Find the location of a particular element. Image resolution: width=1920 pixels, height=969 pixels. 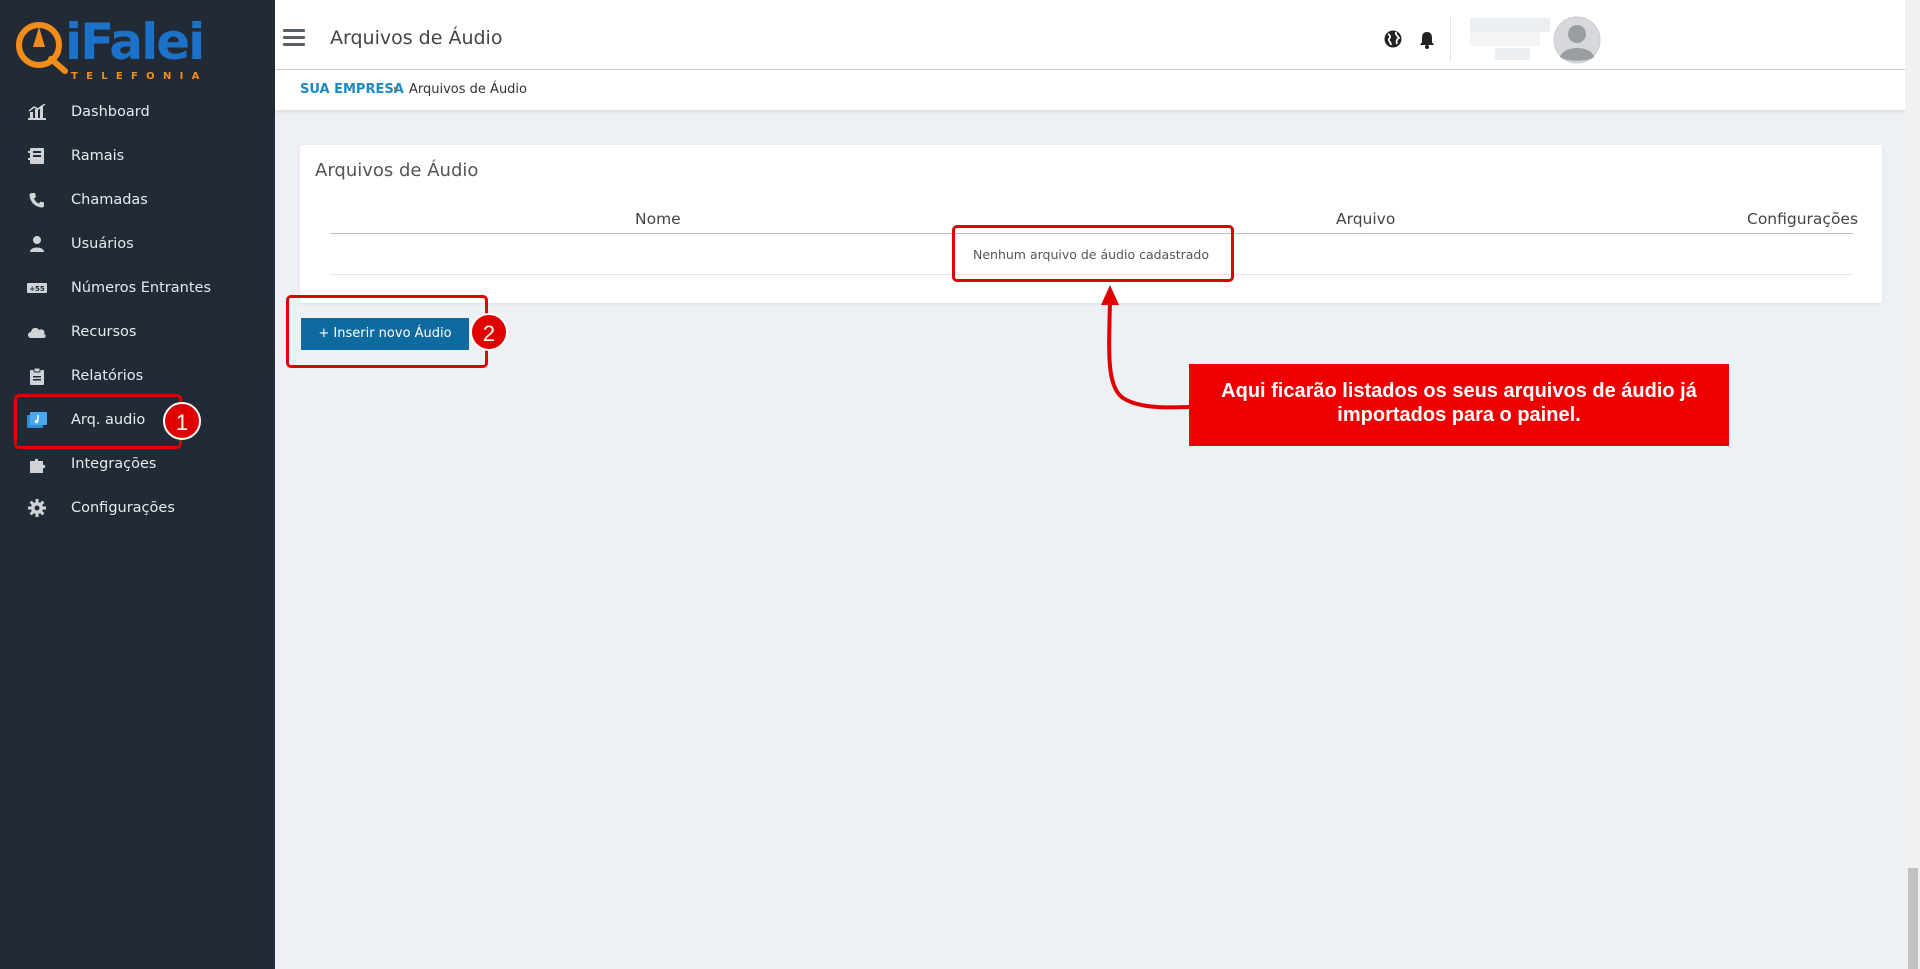

sidebar-item-label: Relatórios is located at coordinates (107, 376).